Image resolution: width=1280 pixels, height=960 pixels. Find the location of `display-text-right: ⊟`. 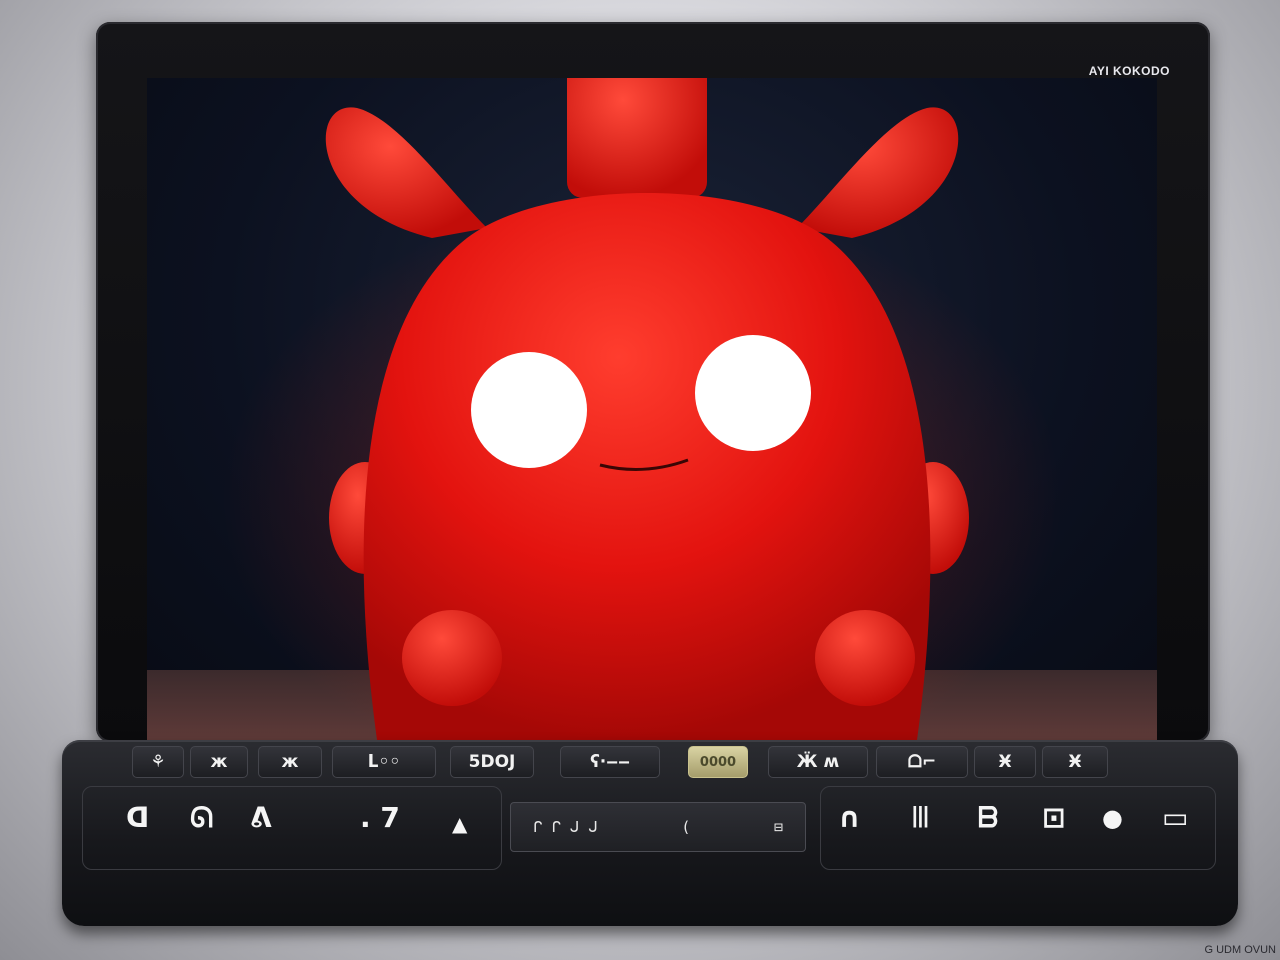

display-text-right: ⊟ is located at coordinates (778, 827).